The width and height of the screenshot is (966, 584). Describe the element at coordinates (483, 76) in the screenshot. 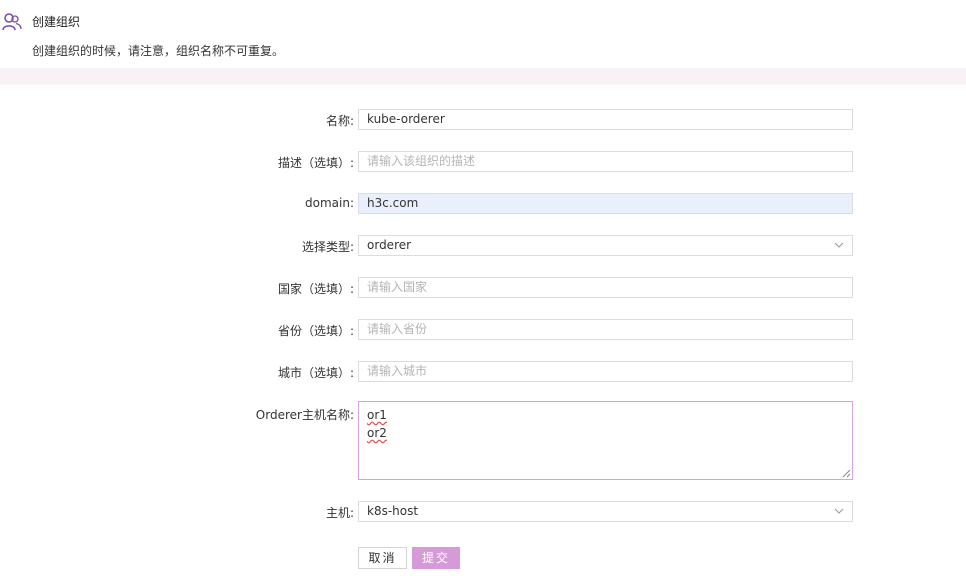

I see `header-divider` at that location.